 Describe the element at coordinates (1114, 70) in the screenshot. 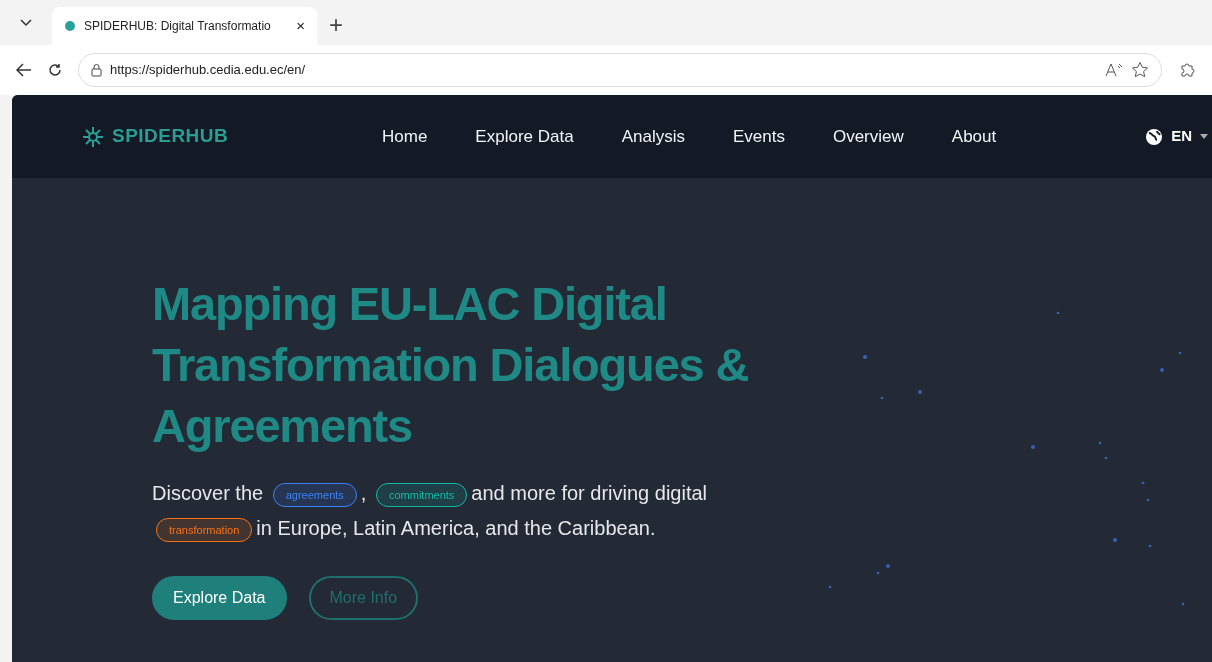

I see `read-aloud-icon` at that location.